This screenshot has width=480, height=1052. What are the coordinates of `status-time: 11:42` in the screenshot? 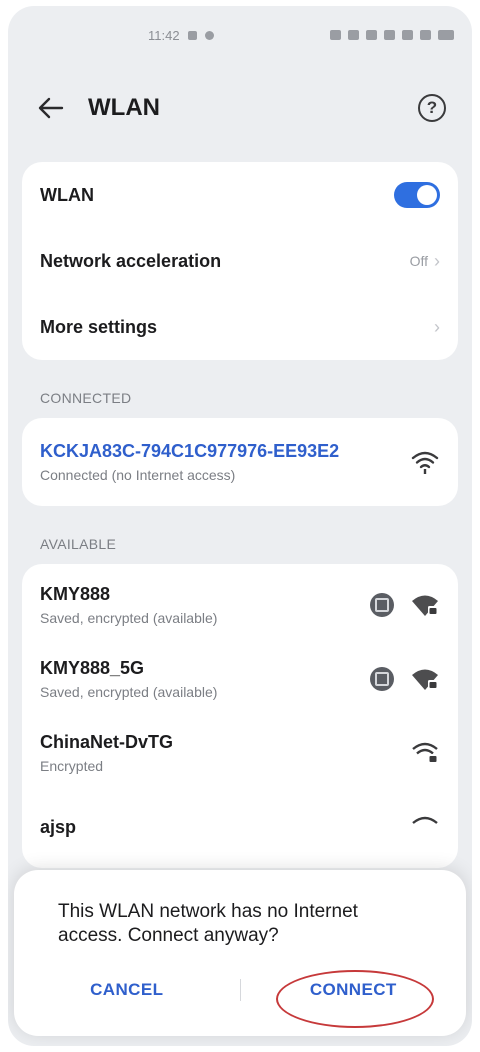 It's located at (164, 35).